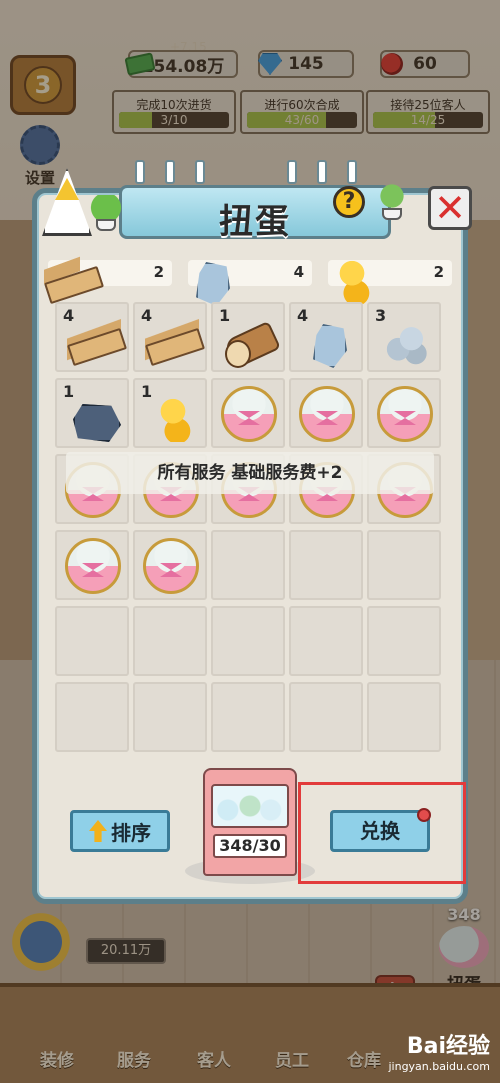 This screenshot has width=500, height=1083. I want to click on close-button: ✕, so click(450, 208).